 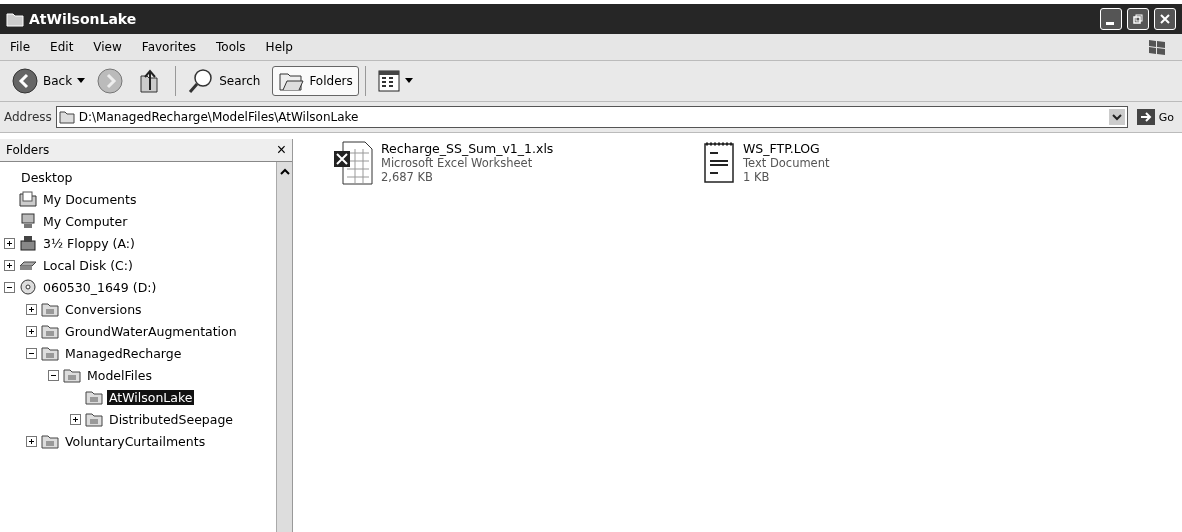 What do you see at coordinates (1154, 117) in the screenshot?
I see `go-button: Go` at bounding box center [1154, 117].